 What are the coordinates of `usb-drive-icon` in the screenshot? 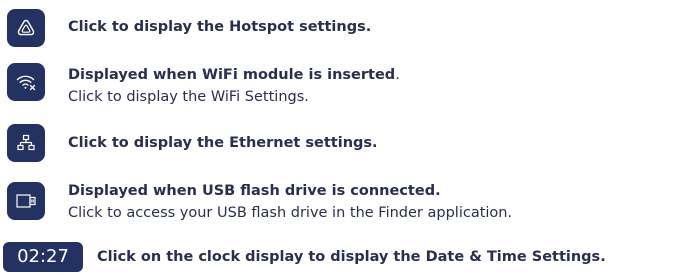 It's located at (26, 201).